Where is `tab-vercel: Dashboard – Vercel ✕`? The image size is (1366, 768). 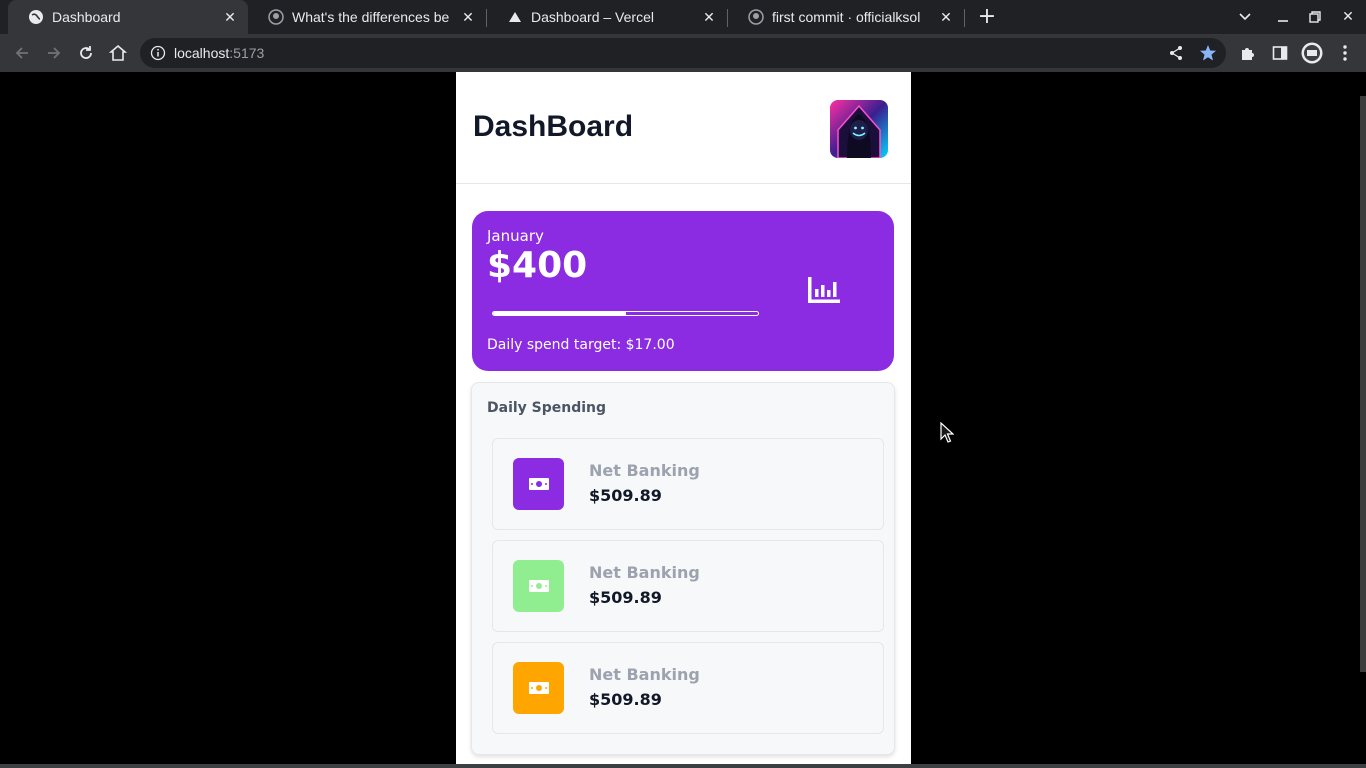
tab-vercel: Dashboard – Vercel ✕ is located at coordinates (607, 17).